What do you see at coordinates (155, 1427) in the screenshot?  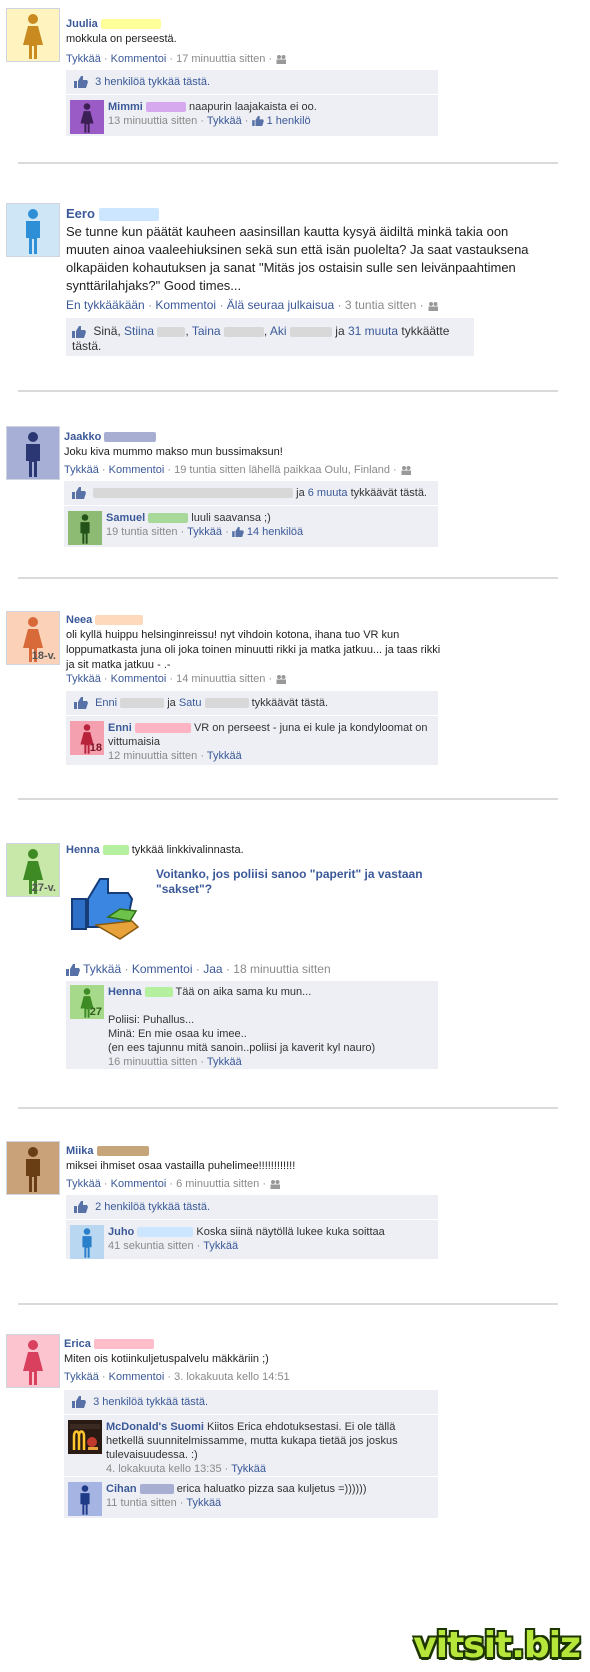 I see `comment-author: McDonald's Suomi` at bounding box center [155, 1427].